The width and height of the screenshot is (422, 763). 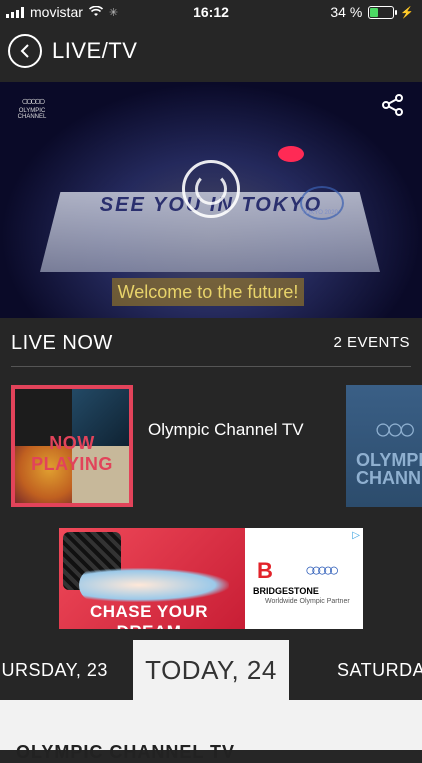 I want to click on chevron-left-icon, so click(x=24, y=51).